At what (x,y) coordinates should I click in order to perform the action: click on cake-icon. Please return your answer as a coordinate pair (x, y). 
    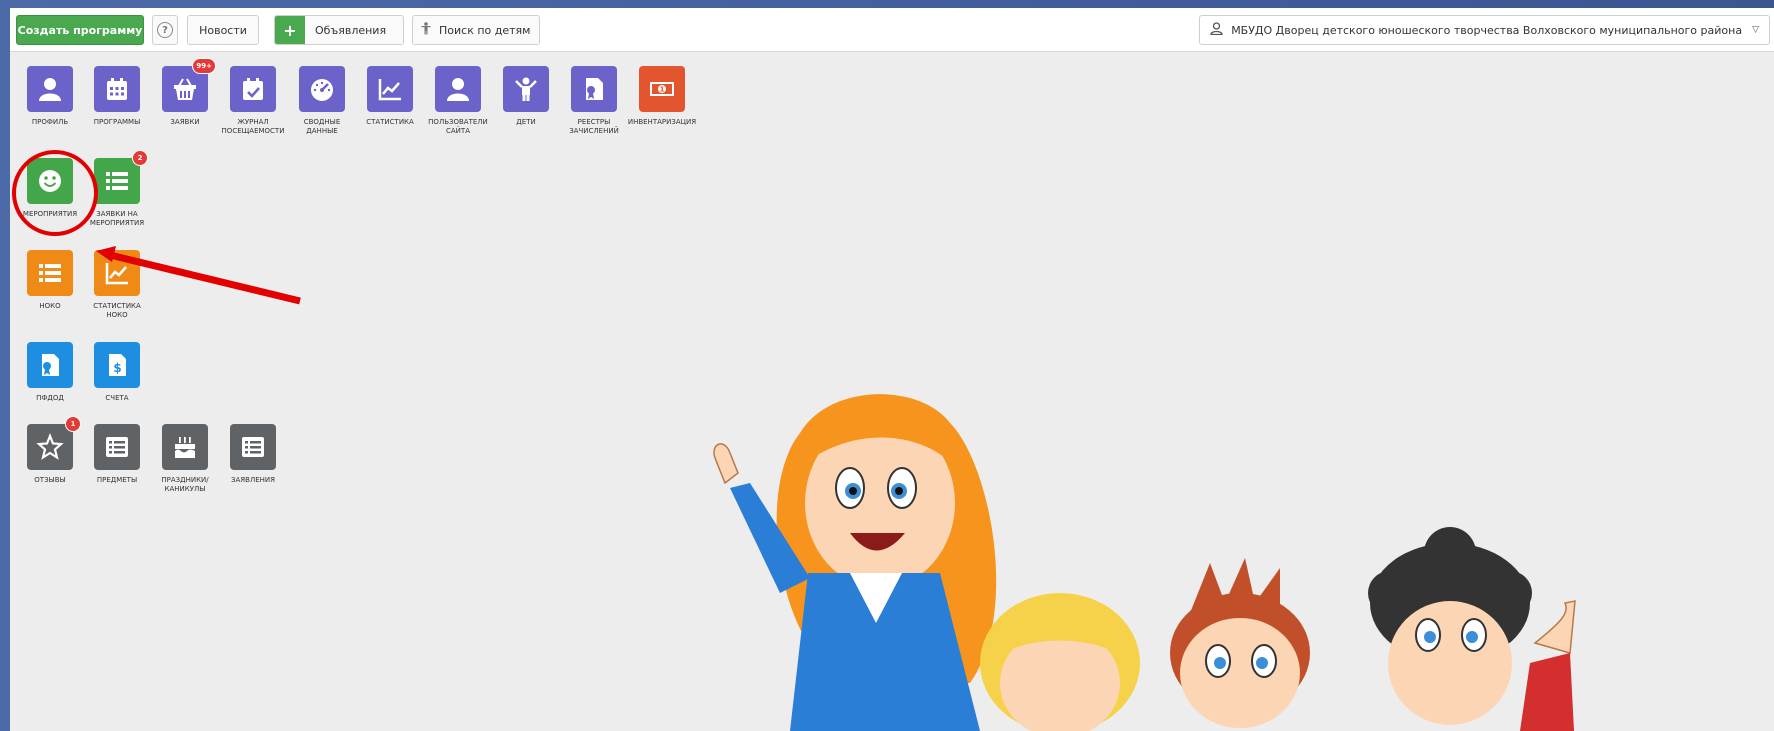
    Looking at the image, I should click on (185, 447).